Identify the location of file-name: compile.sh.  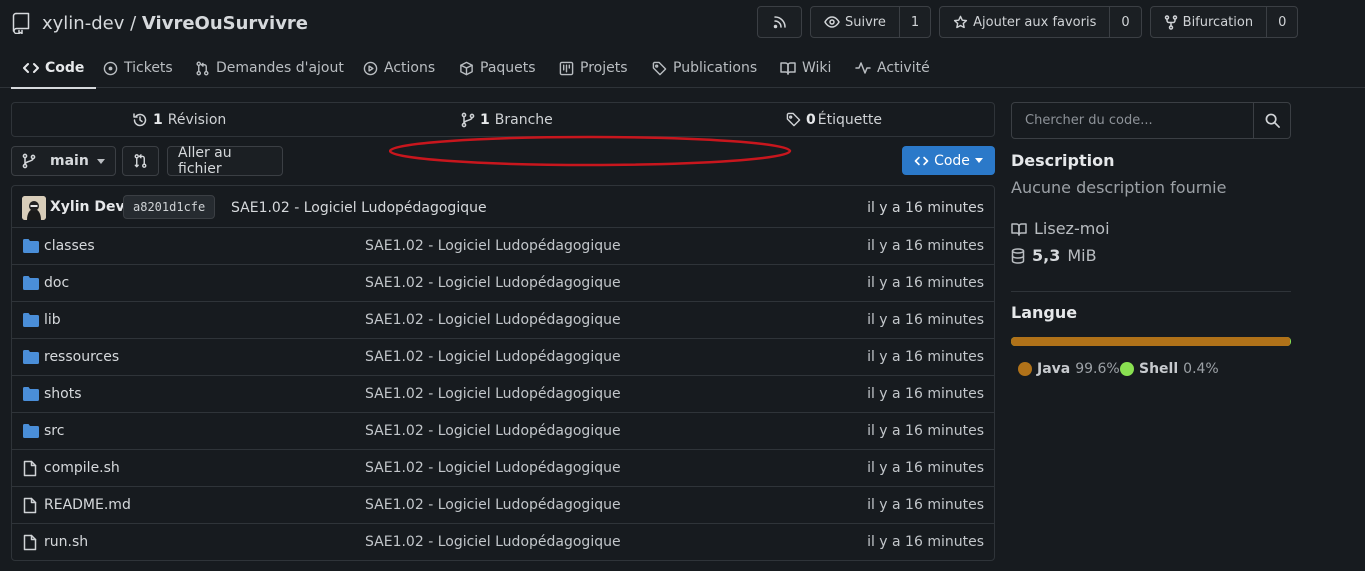
(82, 468).